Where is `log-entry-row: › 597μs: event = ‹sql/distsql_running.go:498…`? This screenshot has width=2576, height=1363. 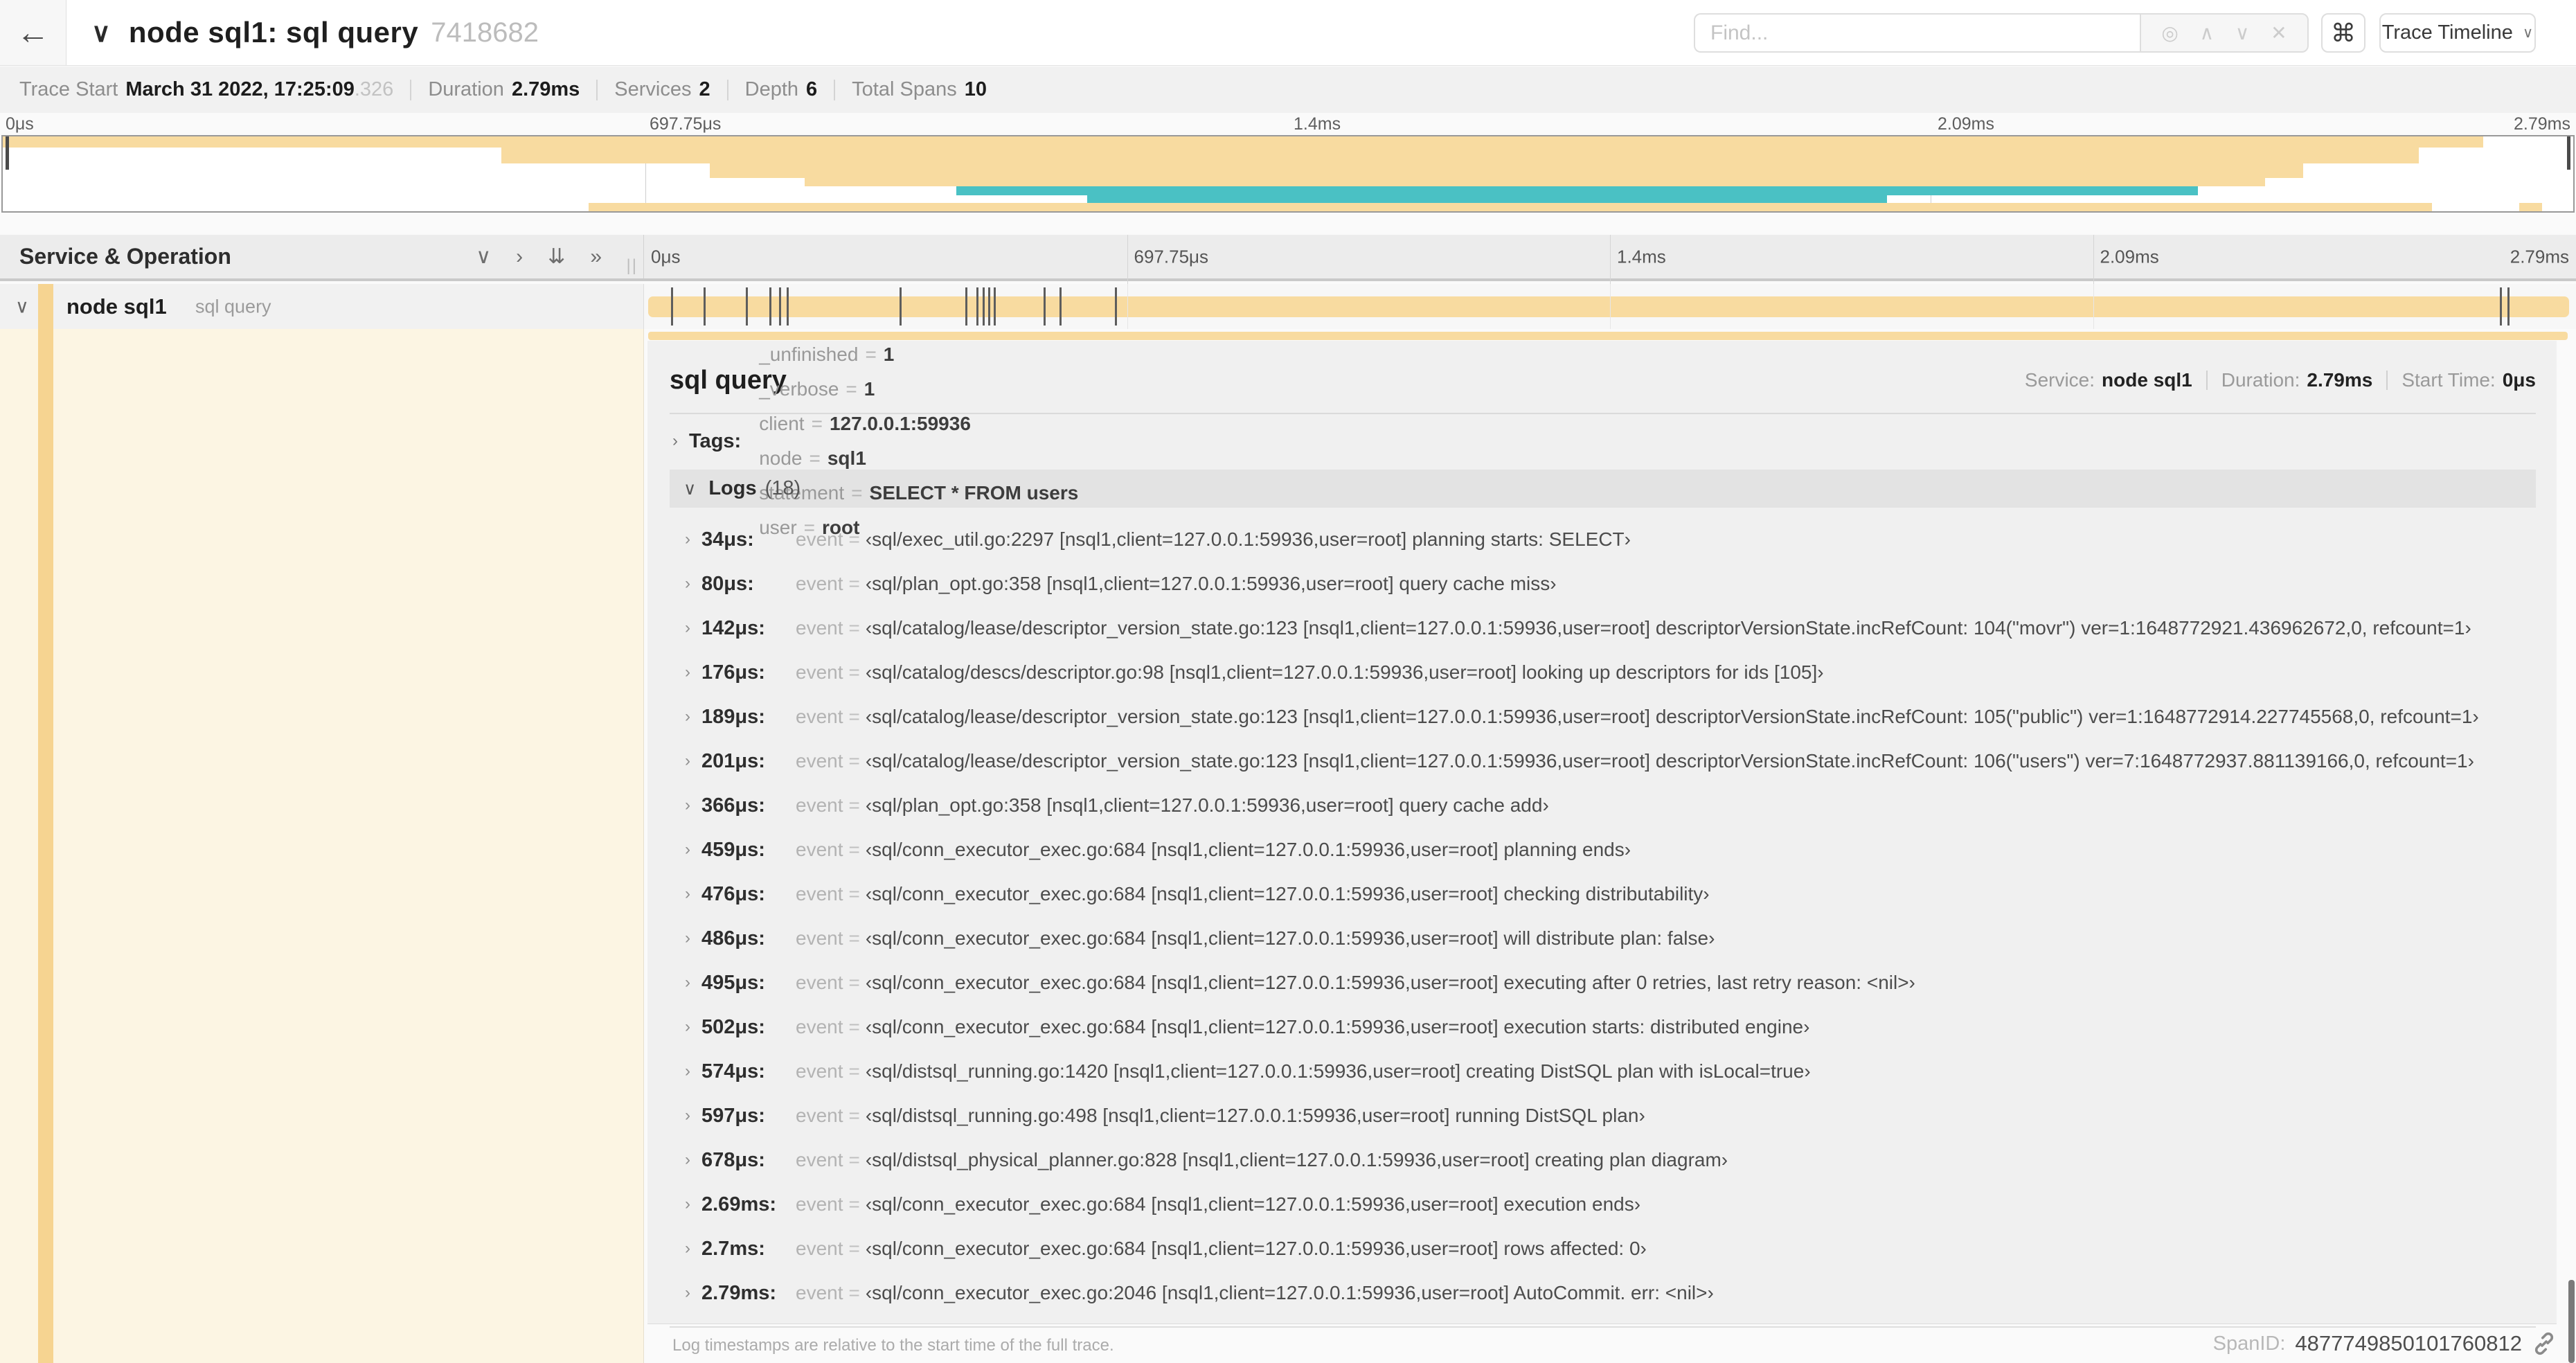
log-entry-row: › 597μs: event = ‹sql/distsql_running.go:498… is located at coordinates (1603, 1116).